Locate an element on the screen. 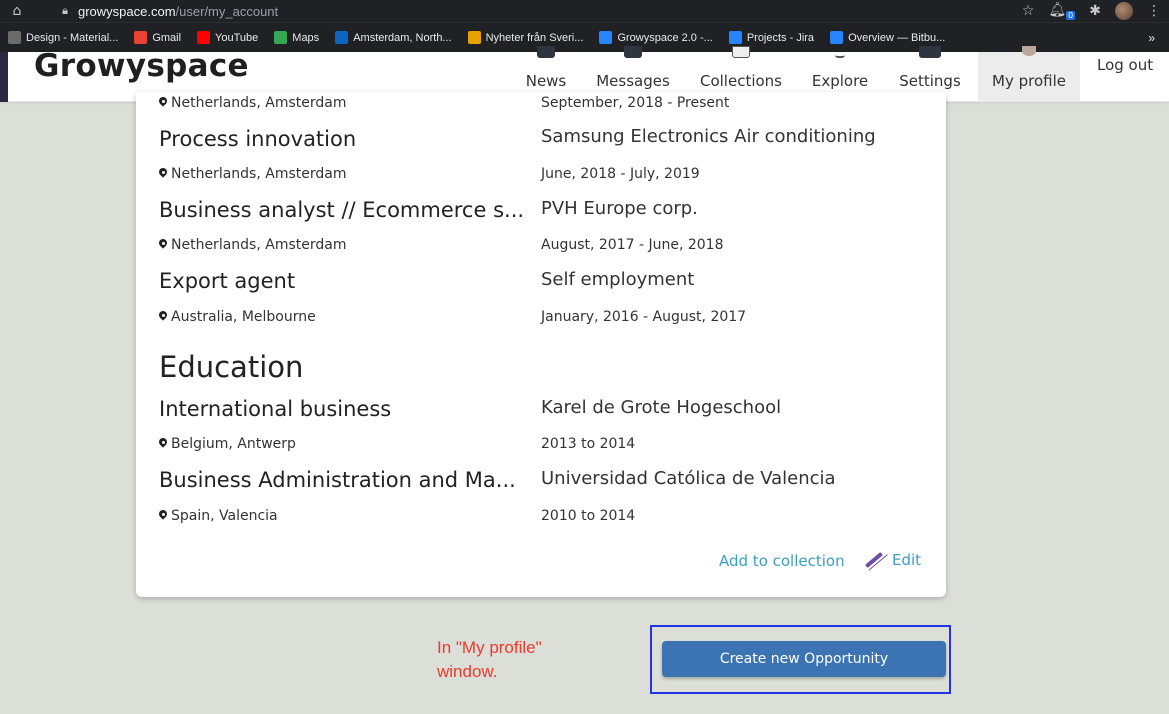 The width and height of the screenshot is (1169, 714). extensions-icon: ✱ is located at coordinates (1095, 11).